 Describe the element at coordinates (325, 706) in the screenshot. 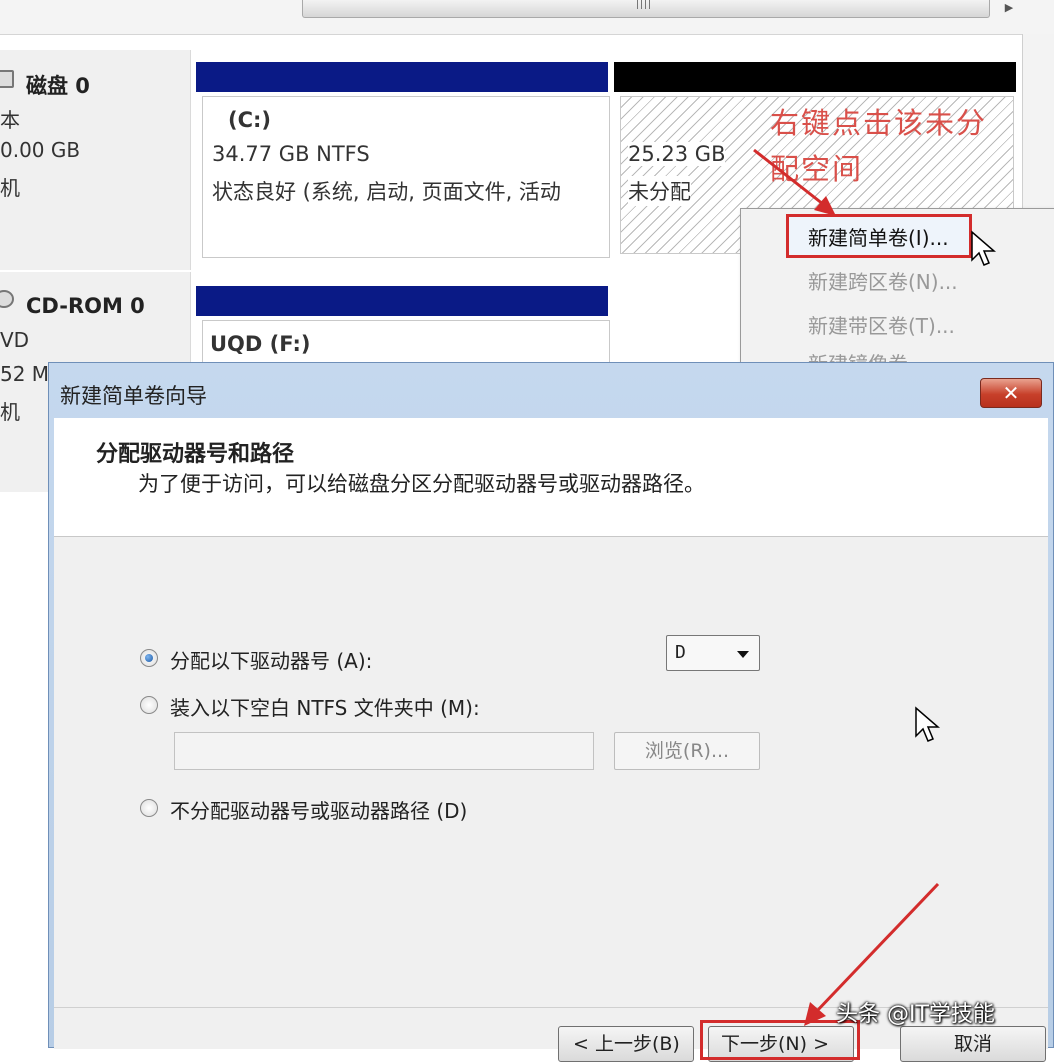

I see `option-mount-ntfs-folder-label: 装入以下空白 NTFS 文件夹中 (M):` at that location.